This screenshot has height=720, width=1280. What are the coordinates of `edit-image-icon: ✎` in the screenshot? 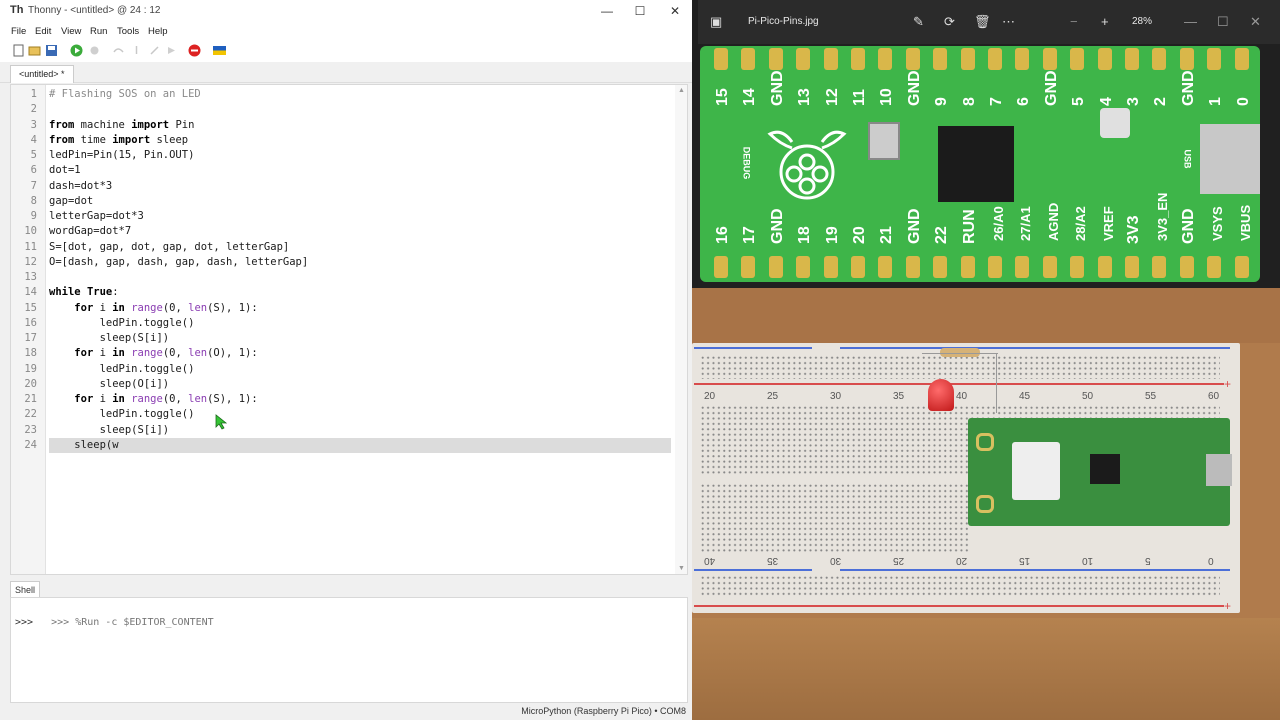 It's located at (918, 22).